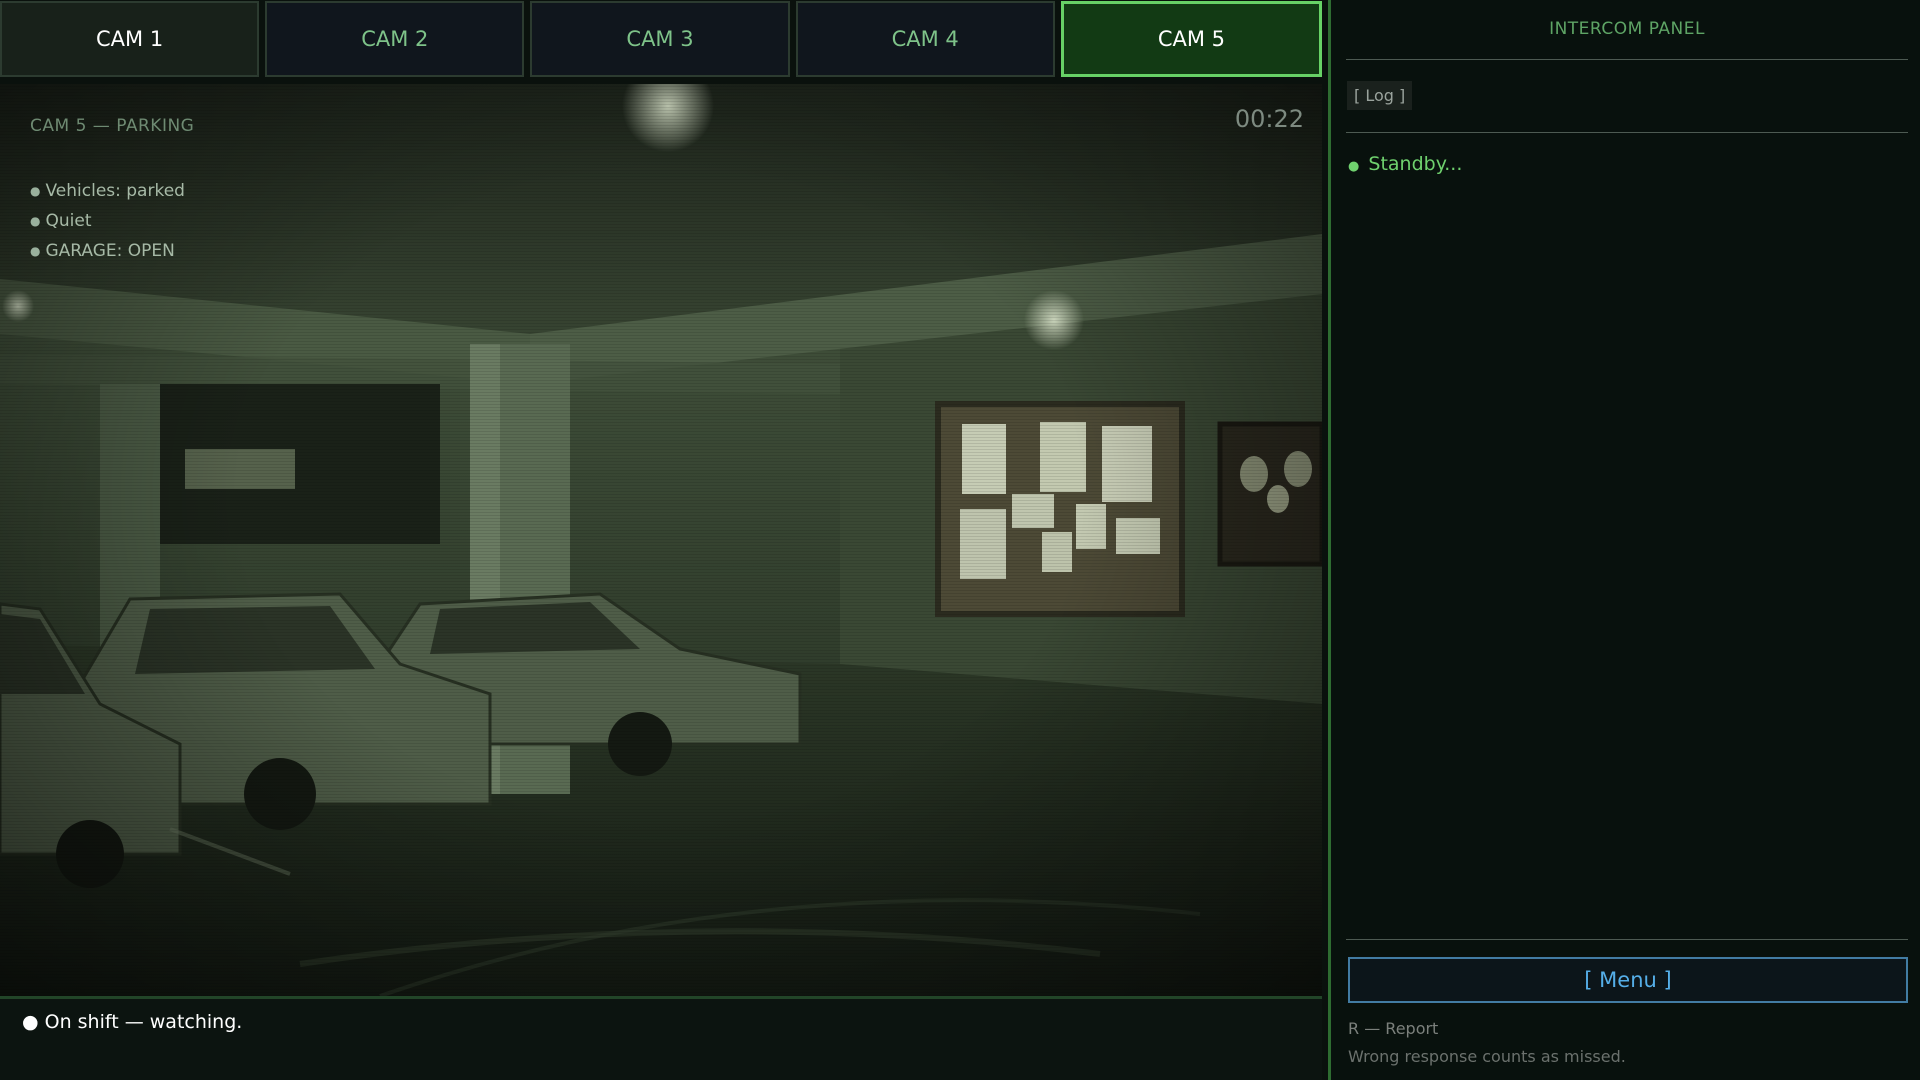 Image resolution: width=1920 pixels, height=1080 pixels. Describe the element at coordinates (925, 39) in the screenshot. I see `tab-cam-4: CAM 4` at that location.